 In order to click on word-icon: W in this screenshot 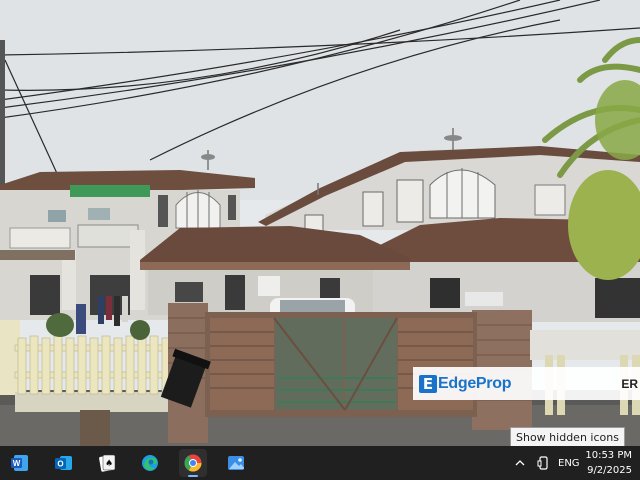, I will do `click(19, 463)`.